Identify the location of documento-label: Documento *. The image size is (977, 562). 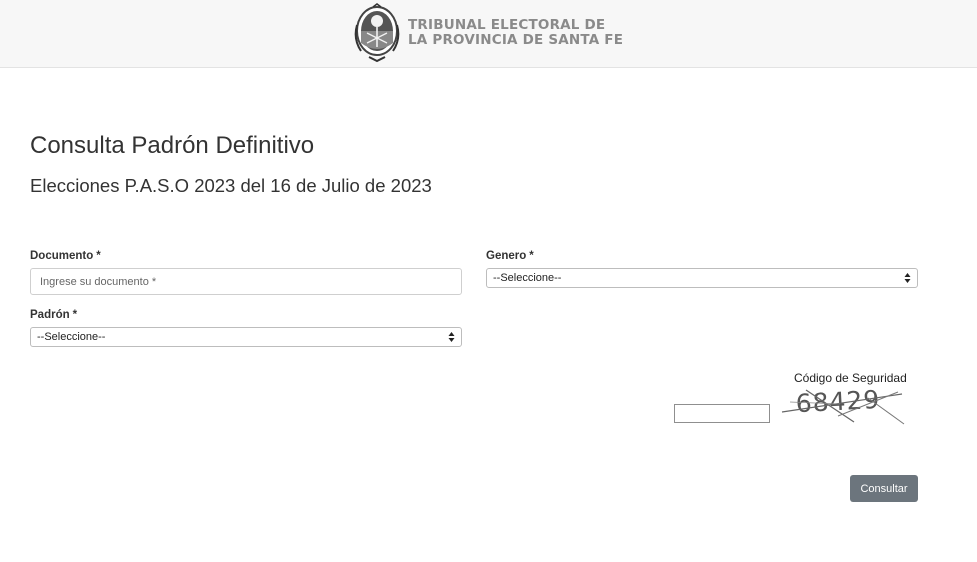
(65, 256).